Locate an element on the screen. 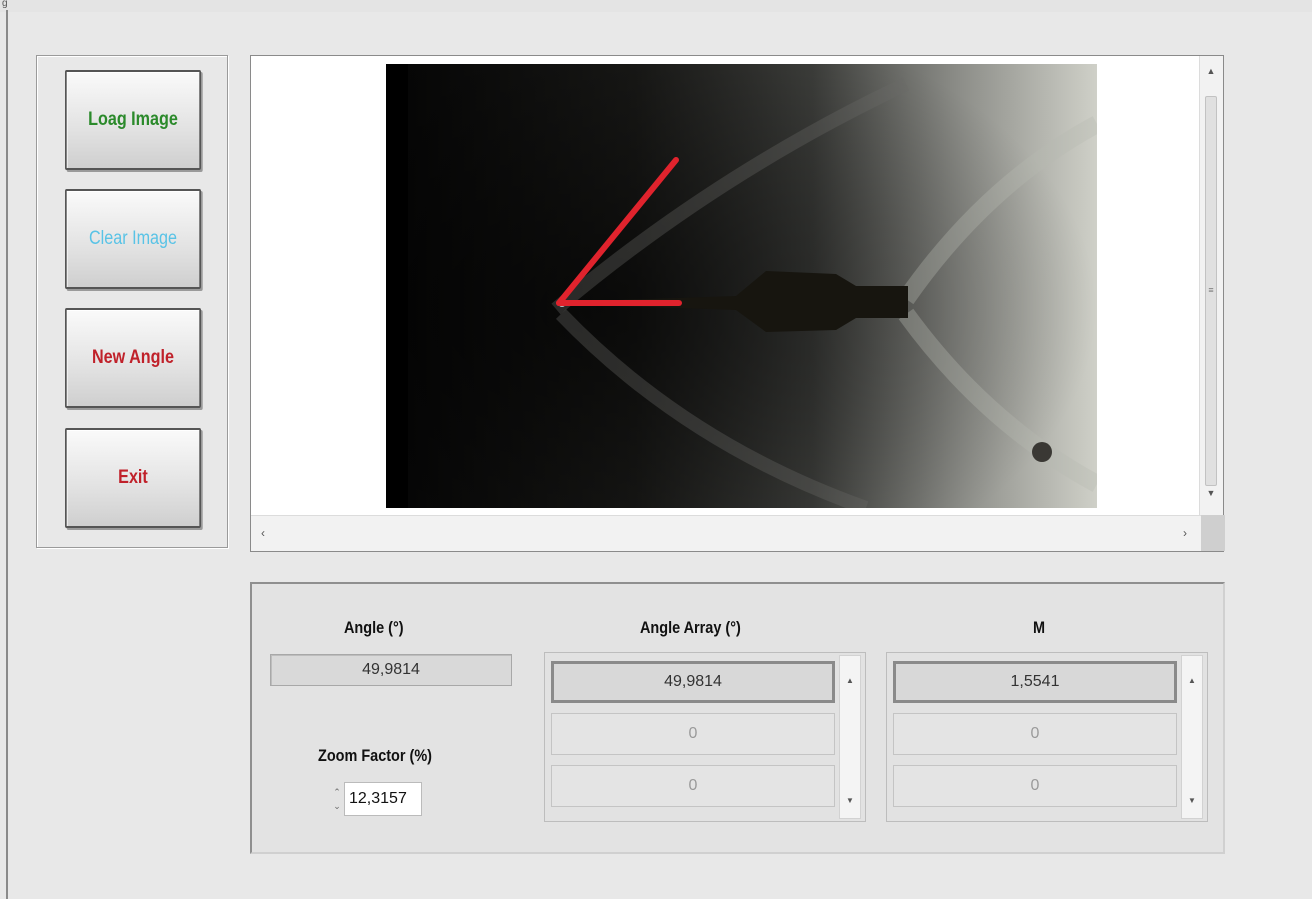 This screenshot has height=899, width=1312. new-angle-button: New Angle is located at coordinates (133, 358).